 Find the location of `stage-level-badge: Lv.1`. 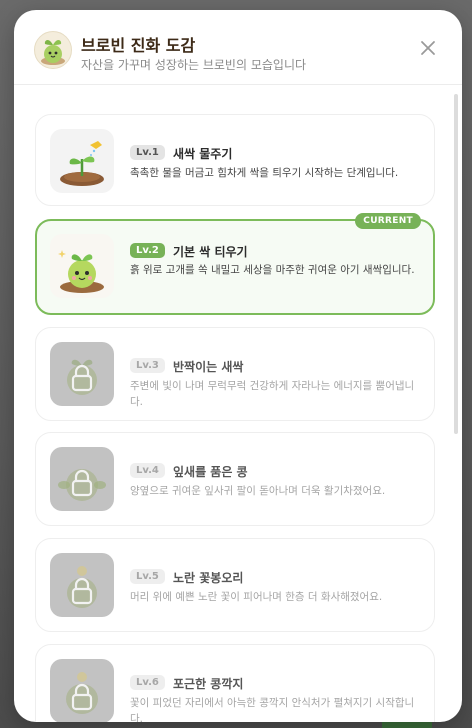

stage-level-badge: Lv.1 is located at coordinates (147, 152).